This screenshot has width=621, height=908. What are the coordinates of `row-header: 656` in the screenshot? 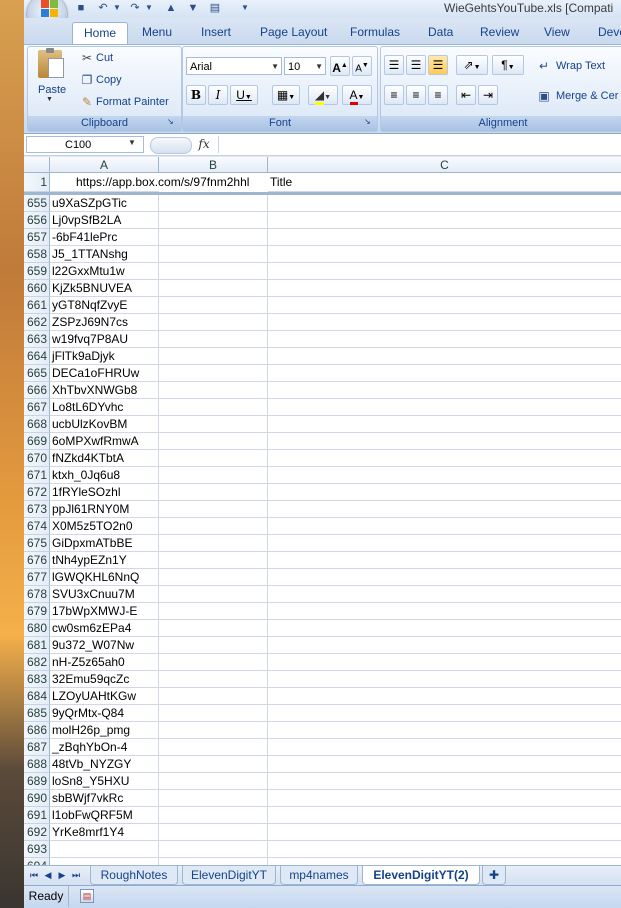 It's located at (37, 220).